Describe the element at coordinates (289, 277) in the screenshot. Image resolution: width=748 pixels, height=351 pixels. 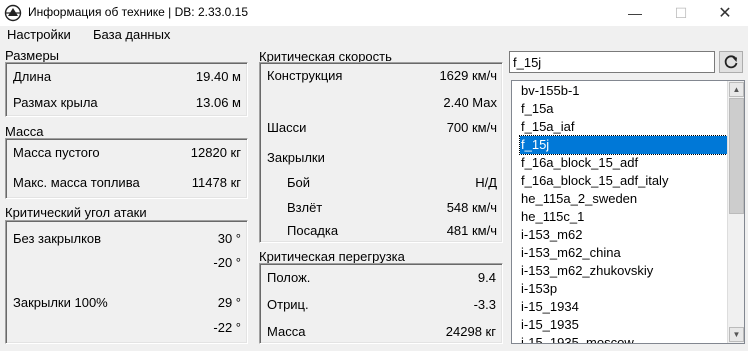
I see `positive-overload-label: Полож.` at that location.